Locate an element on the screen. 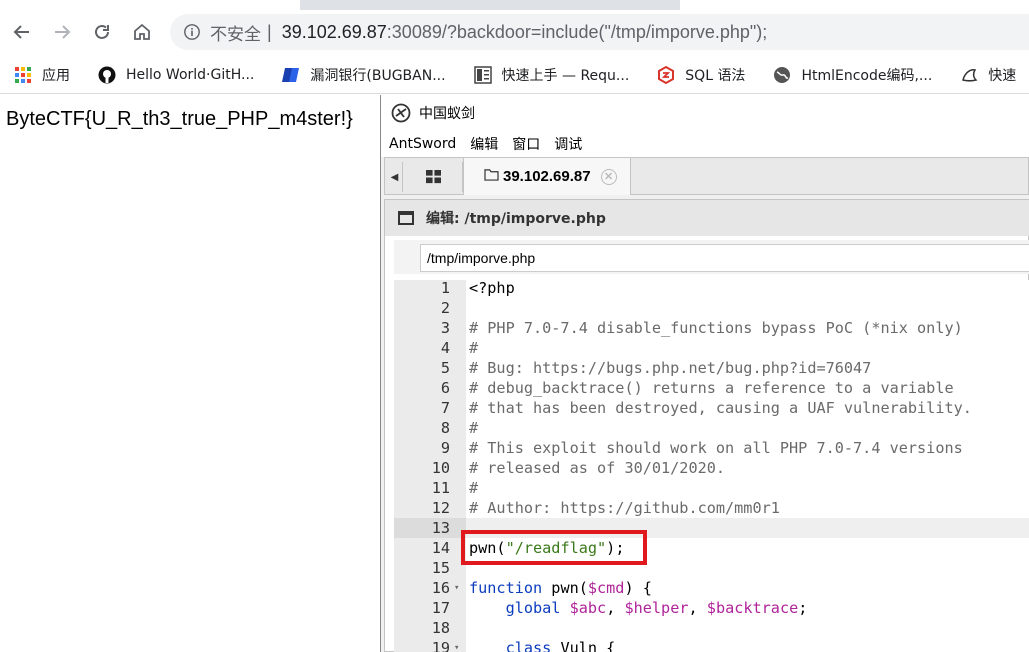 This screenshot has height=652, width=1029. code-line: 11 # is located at coordinates (711, 488).